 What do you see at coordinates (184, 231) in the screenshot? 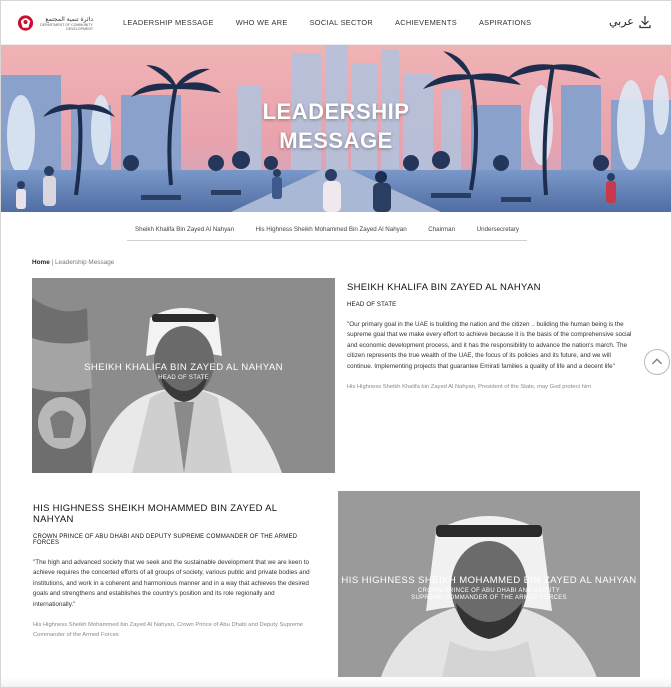
I see `tab-sheikh-khalifa: Sheikh Khalifa Bin Zayed Al Nahyan` at bounding box center [184, 231].